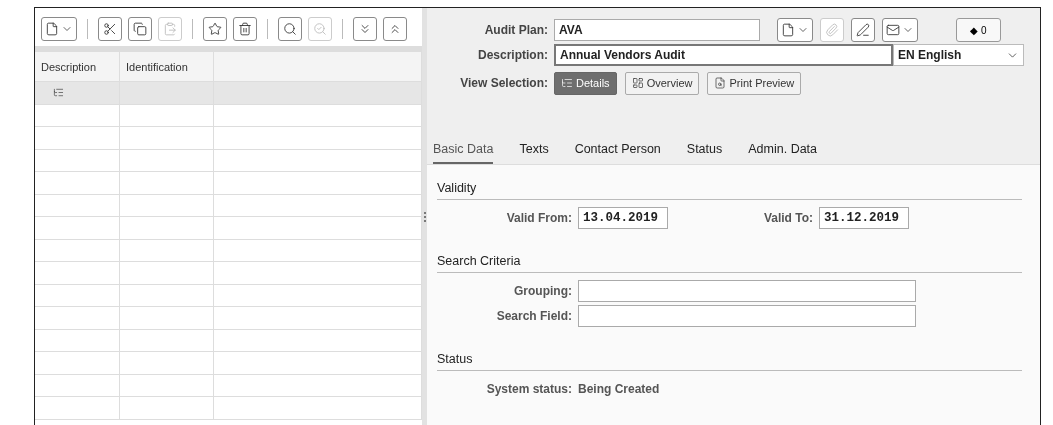 Image resolution: width=1053 pixels, height=425 pixels. I want to click on collapse-all-button, so click(395, 29).